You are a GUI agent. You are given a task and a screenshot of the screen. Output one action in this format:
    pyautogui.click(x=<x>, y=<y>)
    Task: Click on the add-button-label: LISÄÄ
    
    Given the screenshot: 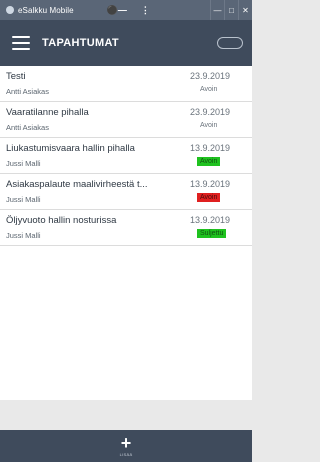 What is the action you would take?
    pyautogui.click(x=126, y=454)
    